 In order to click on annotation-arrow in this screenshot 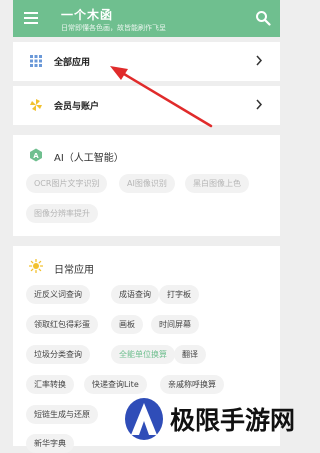, I will do `click(161, 97)`.